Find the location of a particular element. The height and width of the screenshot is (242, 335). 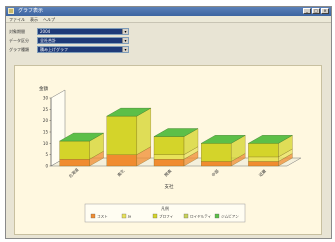

title-bar: グラフ表示 _ □ × is located at coordinates (168, 11).